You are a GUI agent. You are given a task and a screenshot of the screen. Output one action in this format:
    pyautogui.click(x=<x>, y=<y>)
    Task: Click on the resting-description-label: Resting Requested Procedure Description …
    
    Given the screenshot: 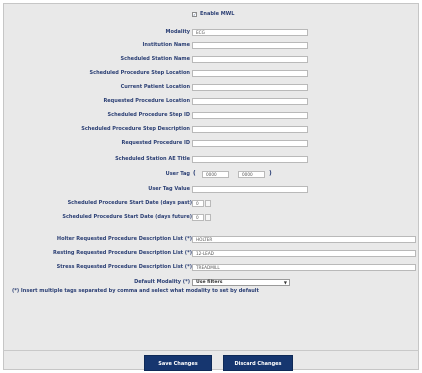 What is the action you would take?
    pyautogui.click(x=122, y=253)
    